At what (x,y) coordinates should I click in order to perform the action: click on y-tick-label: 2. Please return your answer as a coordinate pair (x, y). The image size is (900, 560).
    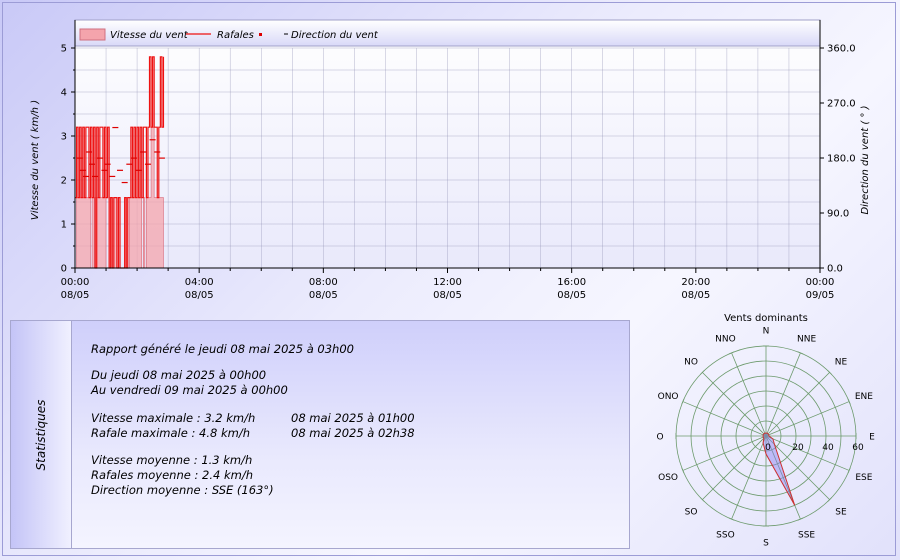
    Looking at the image, I should click on (64, 181).